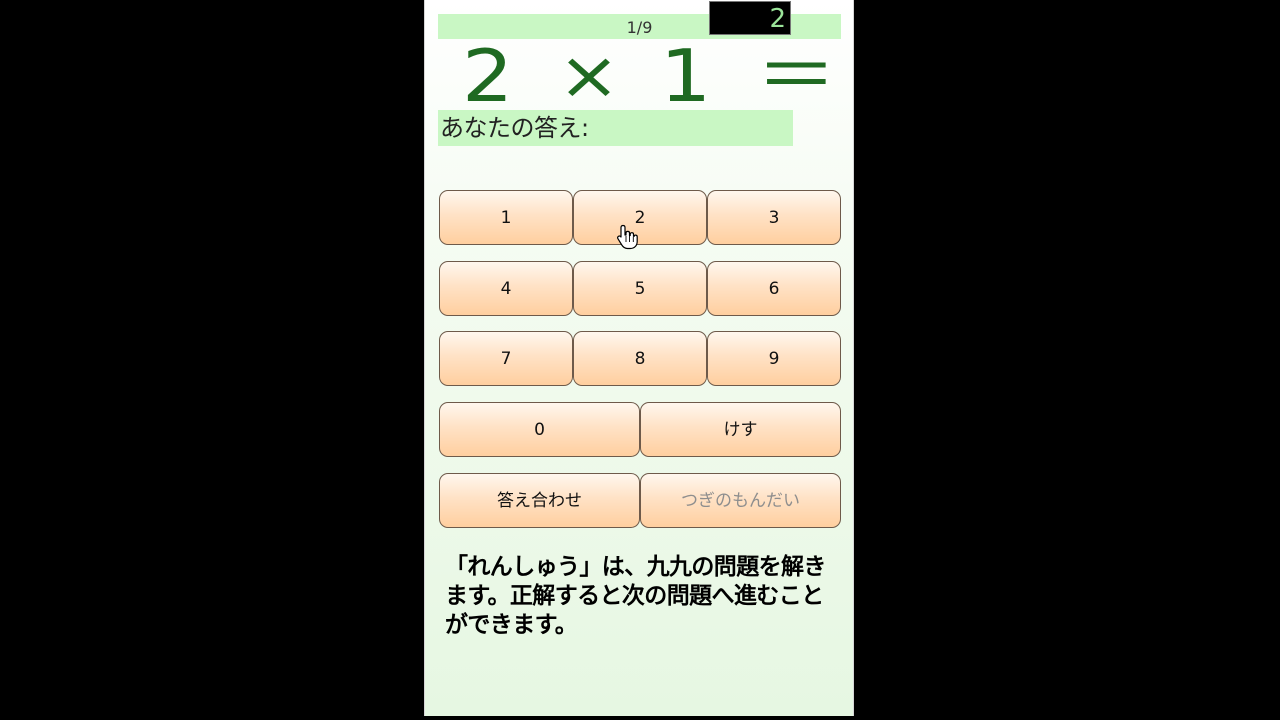 The image size is (1280, 720). I want to click on question-expression: 2 × 1 ＝, so click(639, 76).